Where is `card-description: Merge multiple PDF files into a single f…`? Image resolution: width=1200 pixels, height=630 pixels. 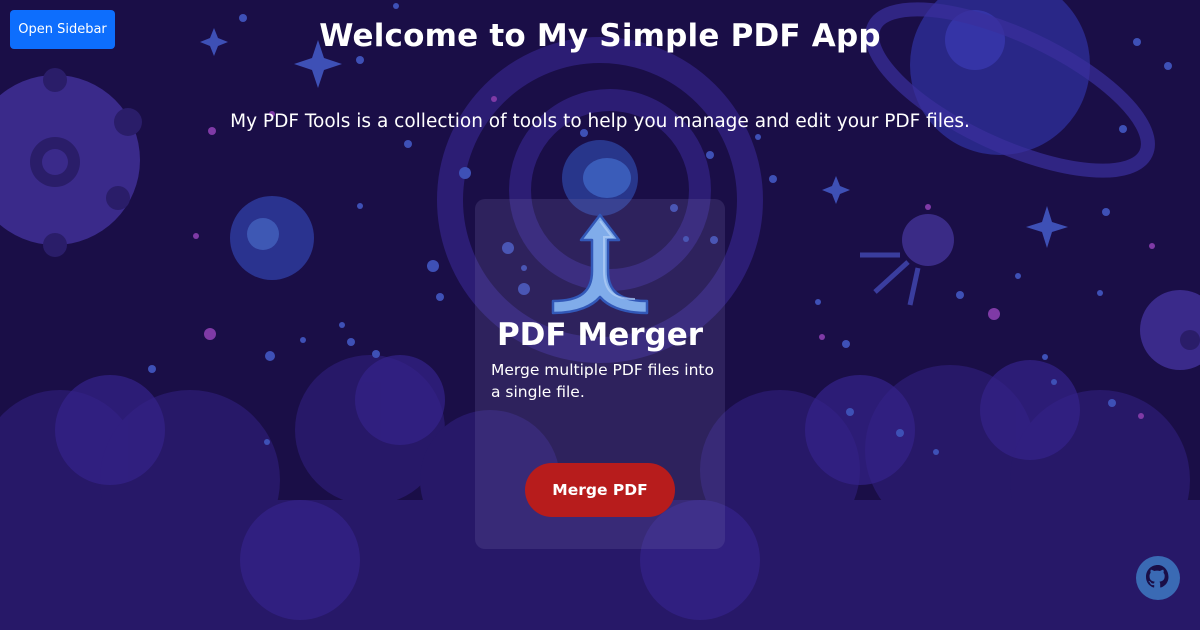 card-description: Merge multiple PDF files into a single f… is located at coordinates (602, 381).